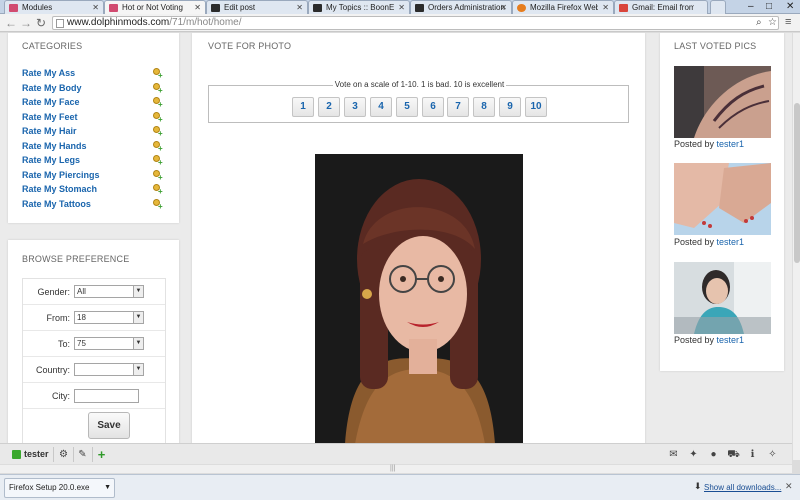 The image size is (800, 500). What do you see at coordinates (109, 343) in the screenshot?
I see `age-to-select: 75 ▼` at bounding box center [109, 343].